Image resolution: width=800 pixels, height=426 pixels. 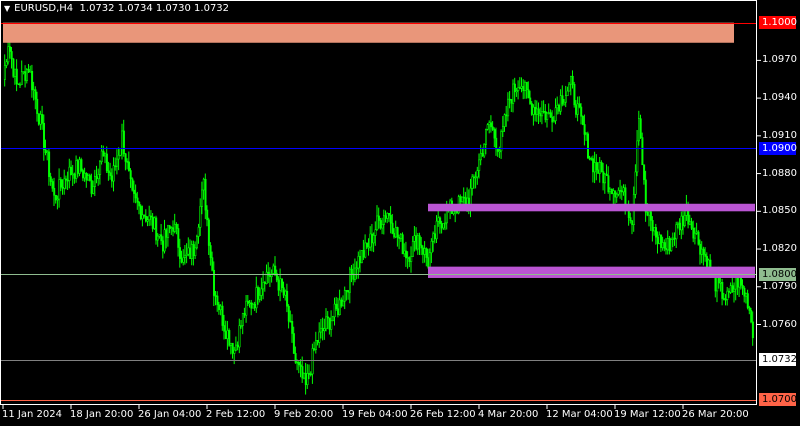 What do you see at coordinates (778, 274) in the screenshot?
I see `price-tag-1.0800: 1.0800` at bounding box center [778, 274].